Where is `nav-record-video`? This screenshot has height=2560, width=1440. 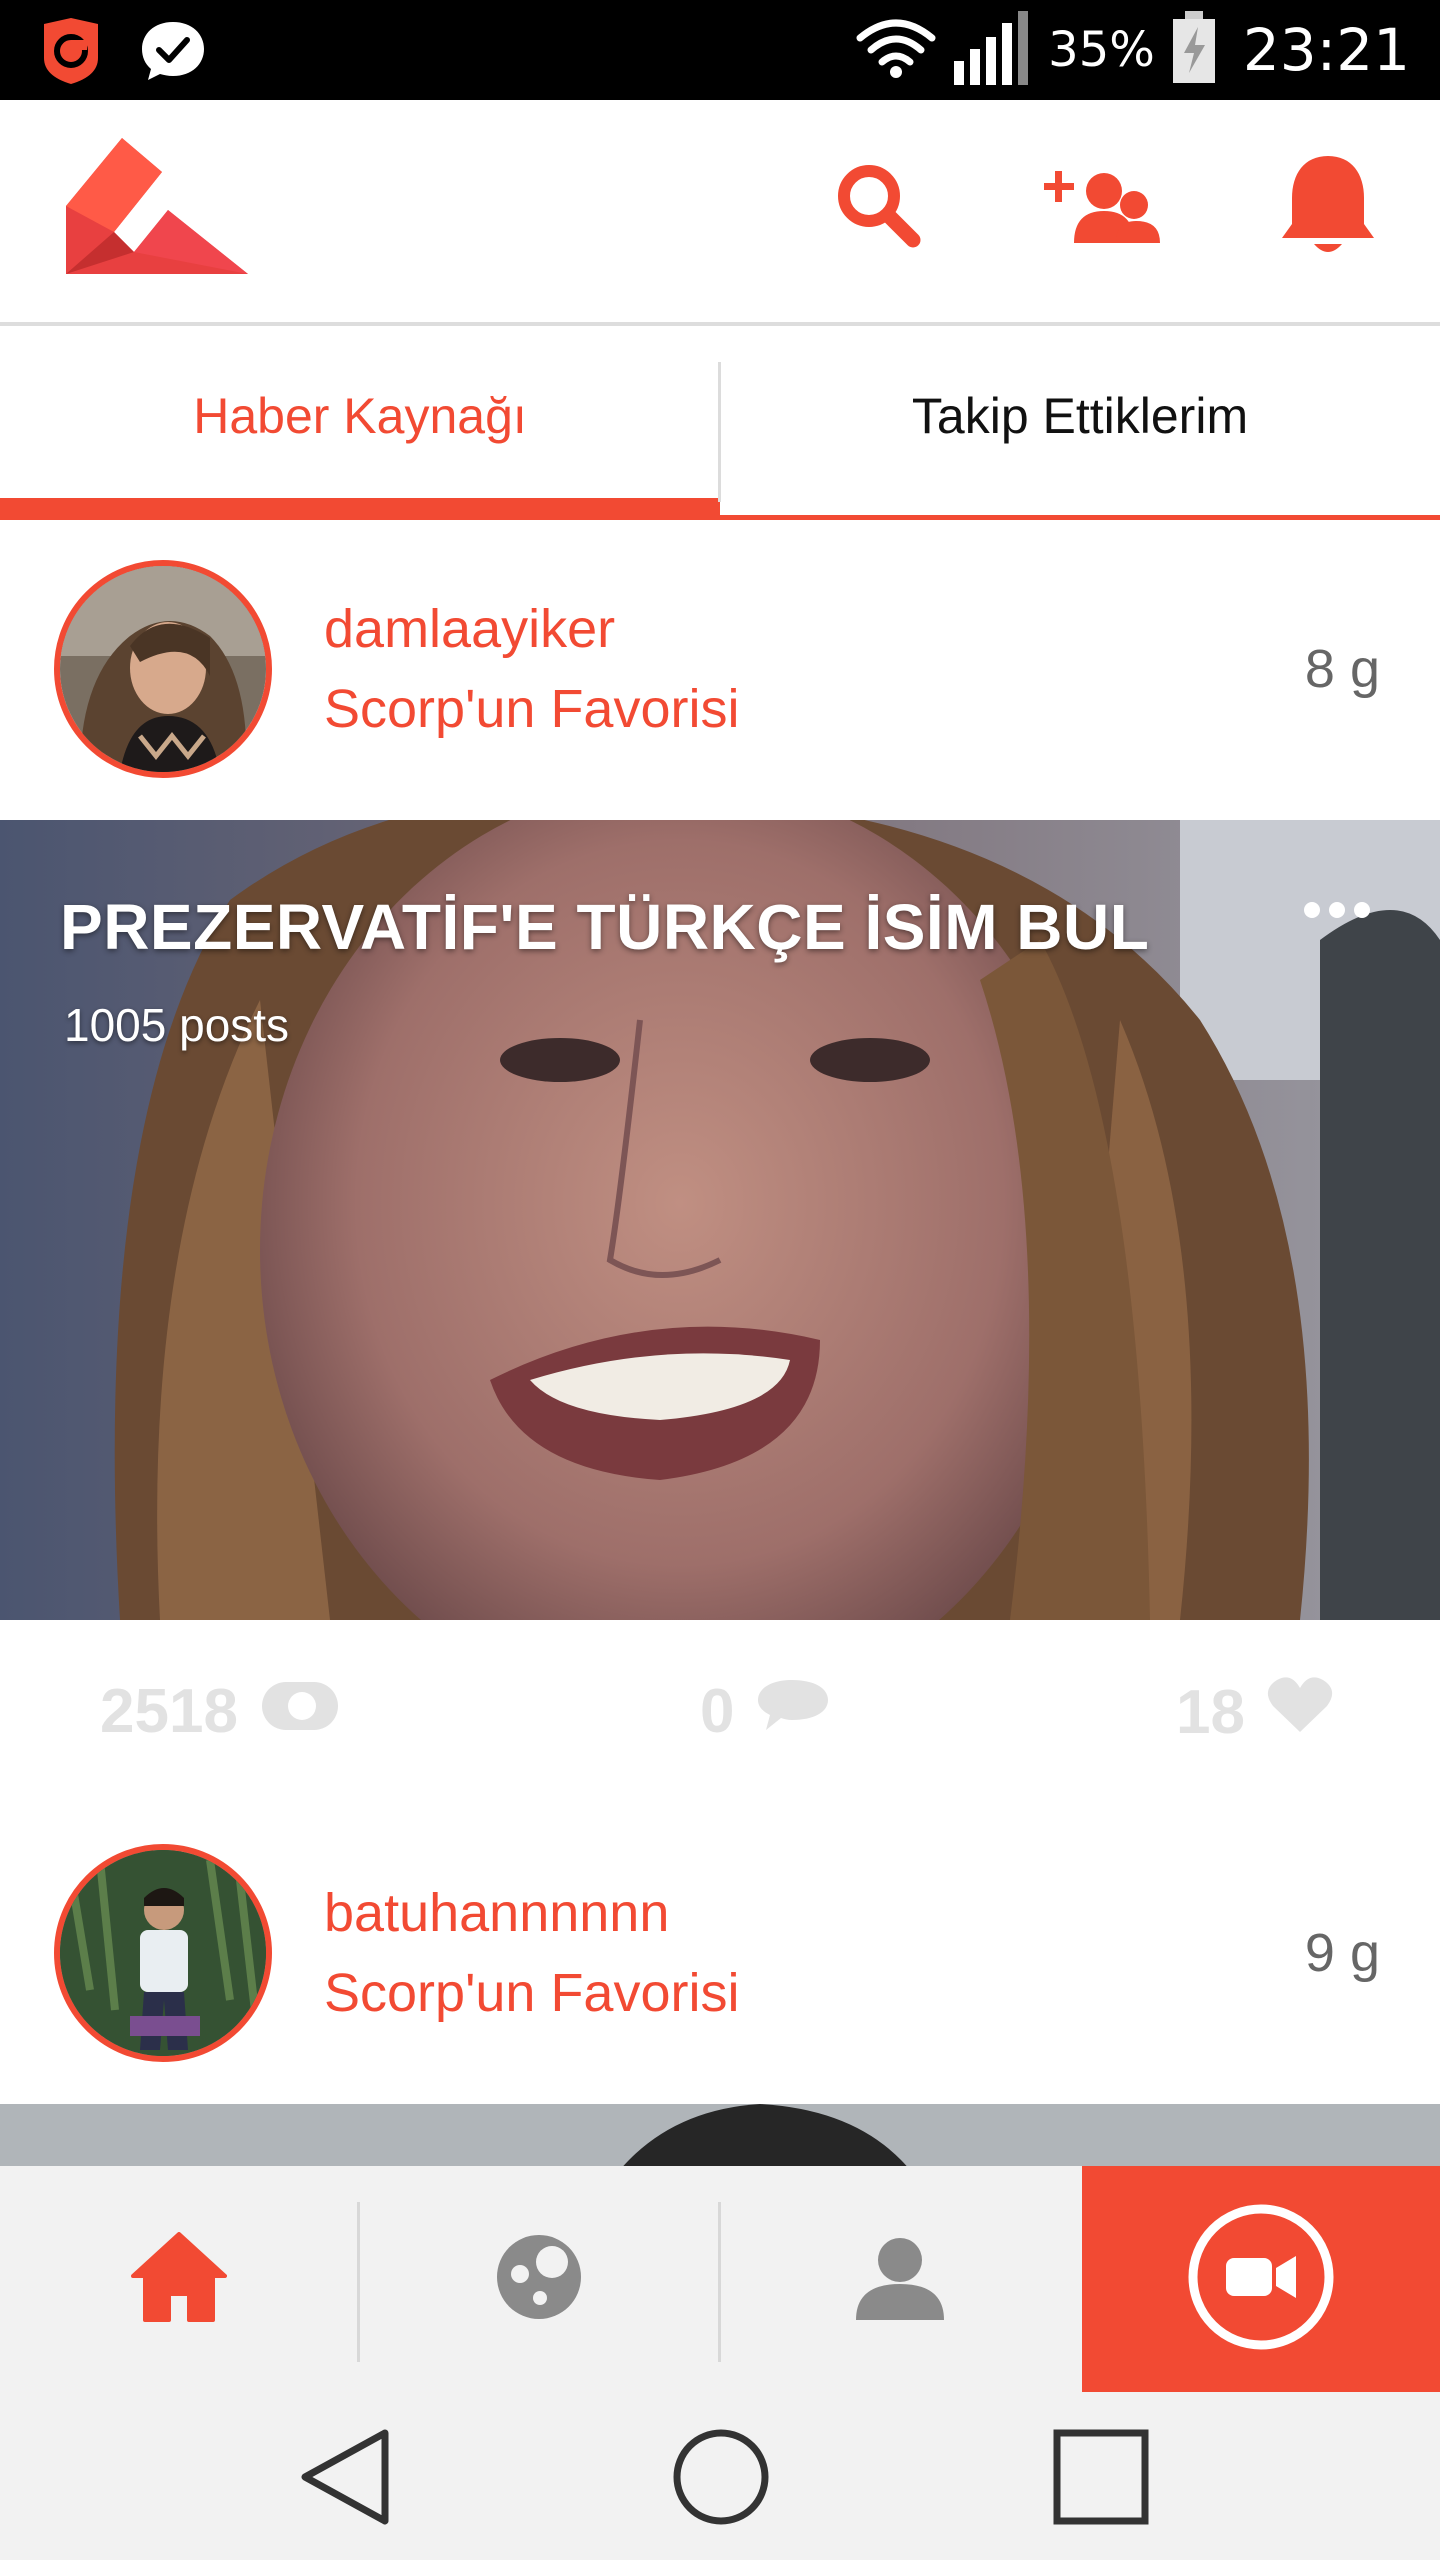
nav-record-video is located at coordinates (1261, 2279).